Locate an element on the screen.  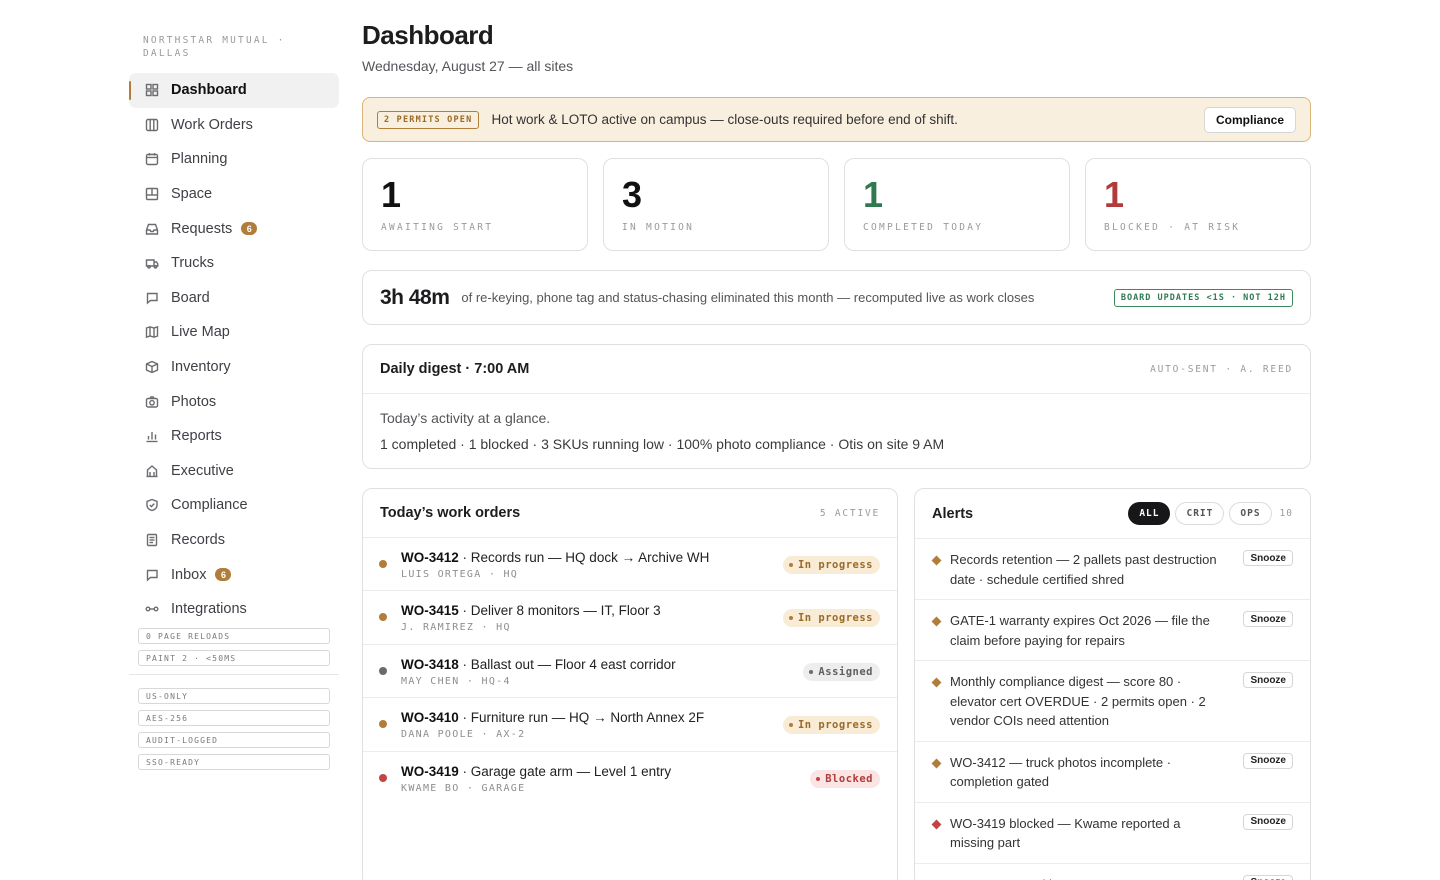
sidebar-item-label: Reports is located at coordinates (196, 436).